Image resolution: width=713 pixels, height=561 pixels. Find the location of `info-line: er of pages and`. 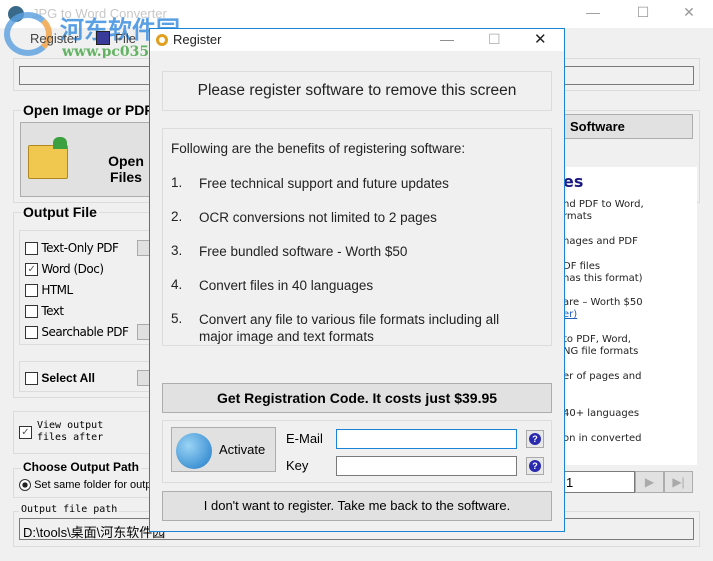

info-line: er of pages and is located at coordinates (602, 376).